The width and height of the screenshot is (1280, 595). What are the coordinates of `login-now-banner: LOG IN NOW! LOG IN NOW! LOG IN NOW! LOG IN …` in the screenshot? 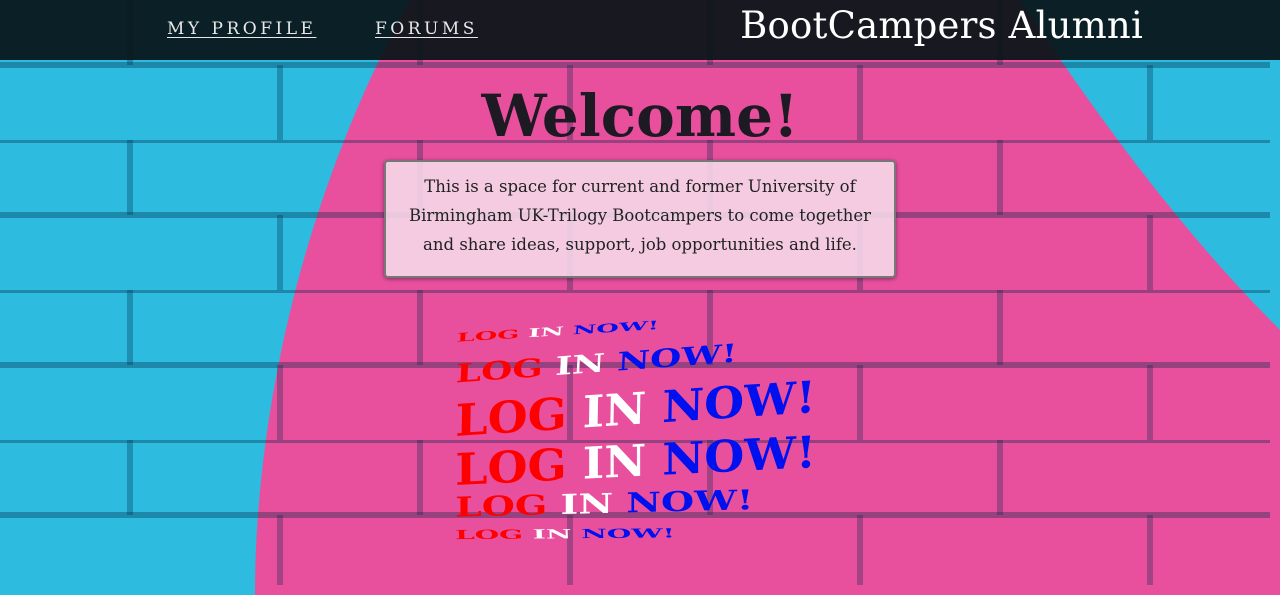 It's located at (635, 434).